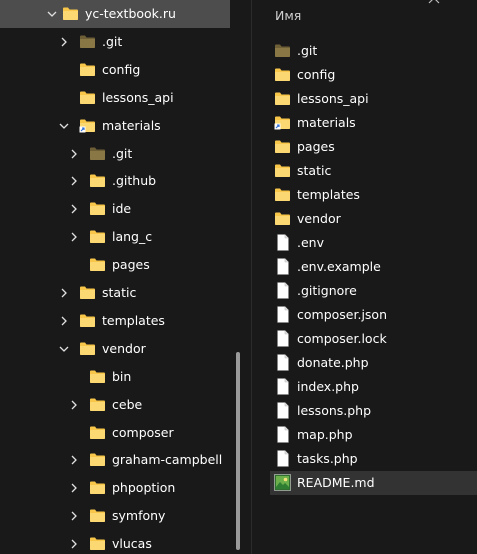  I want to click on list-item-label: config, so click(316, 74).